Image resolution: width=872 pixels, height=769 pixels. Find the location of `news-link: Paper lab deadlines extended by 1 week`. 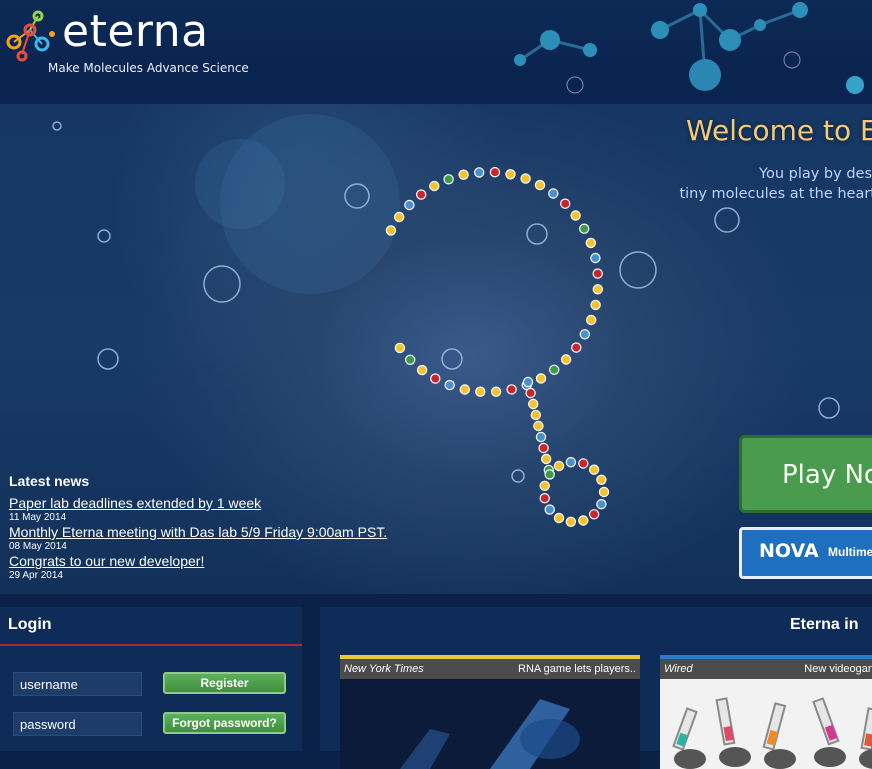

news-link: Paper lab deadlines extended by 1 week is located at coordinates (229, 503).